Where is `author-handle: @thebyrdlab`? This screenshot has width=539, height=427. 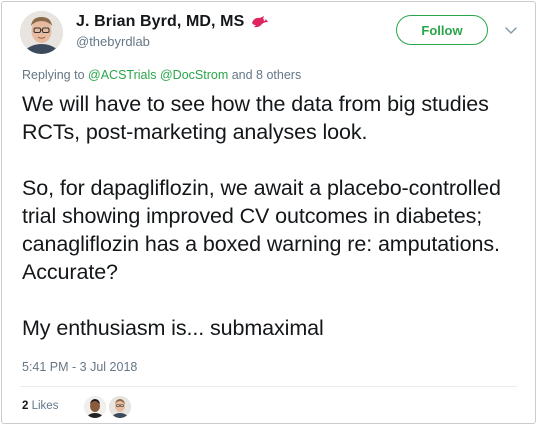 author-handle: @thebyrdlab is located at coordinates (113, 41).